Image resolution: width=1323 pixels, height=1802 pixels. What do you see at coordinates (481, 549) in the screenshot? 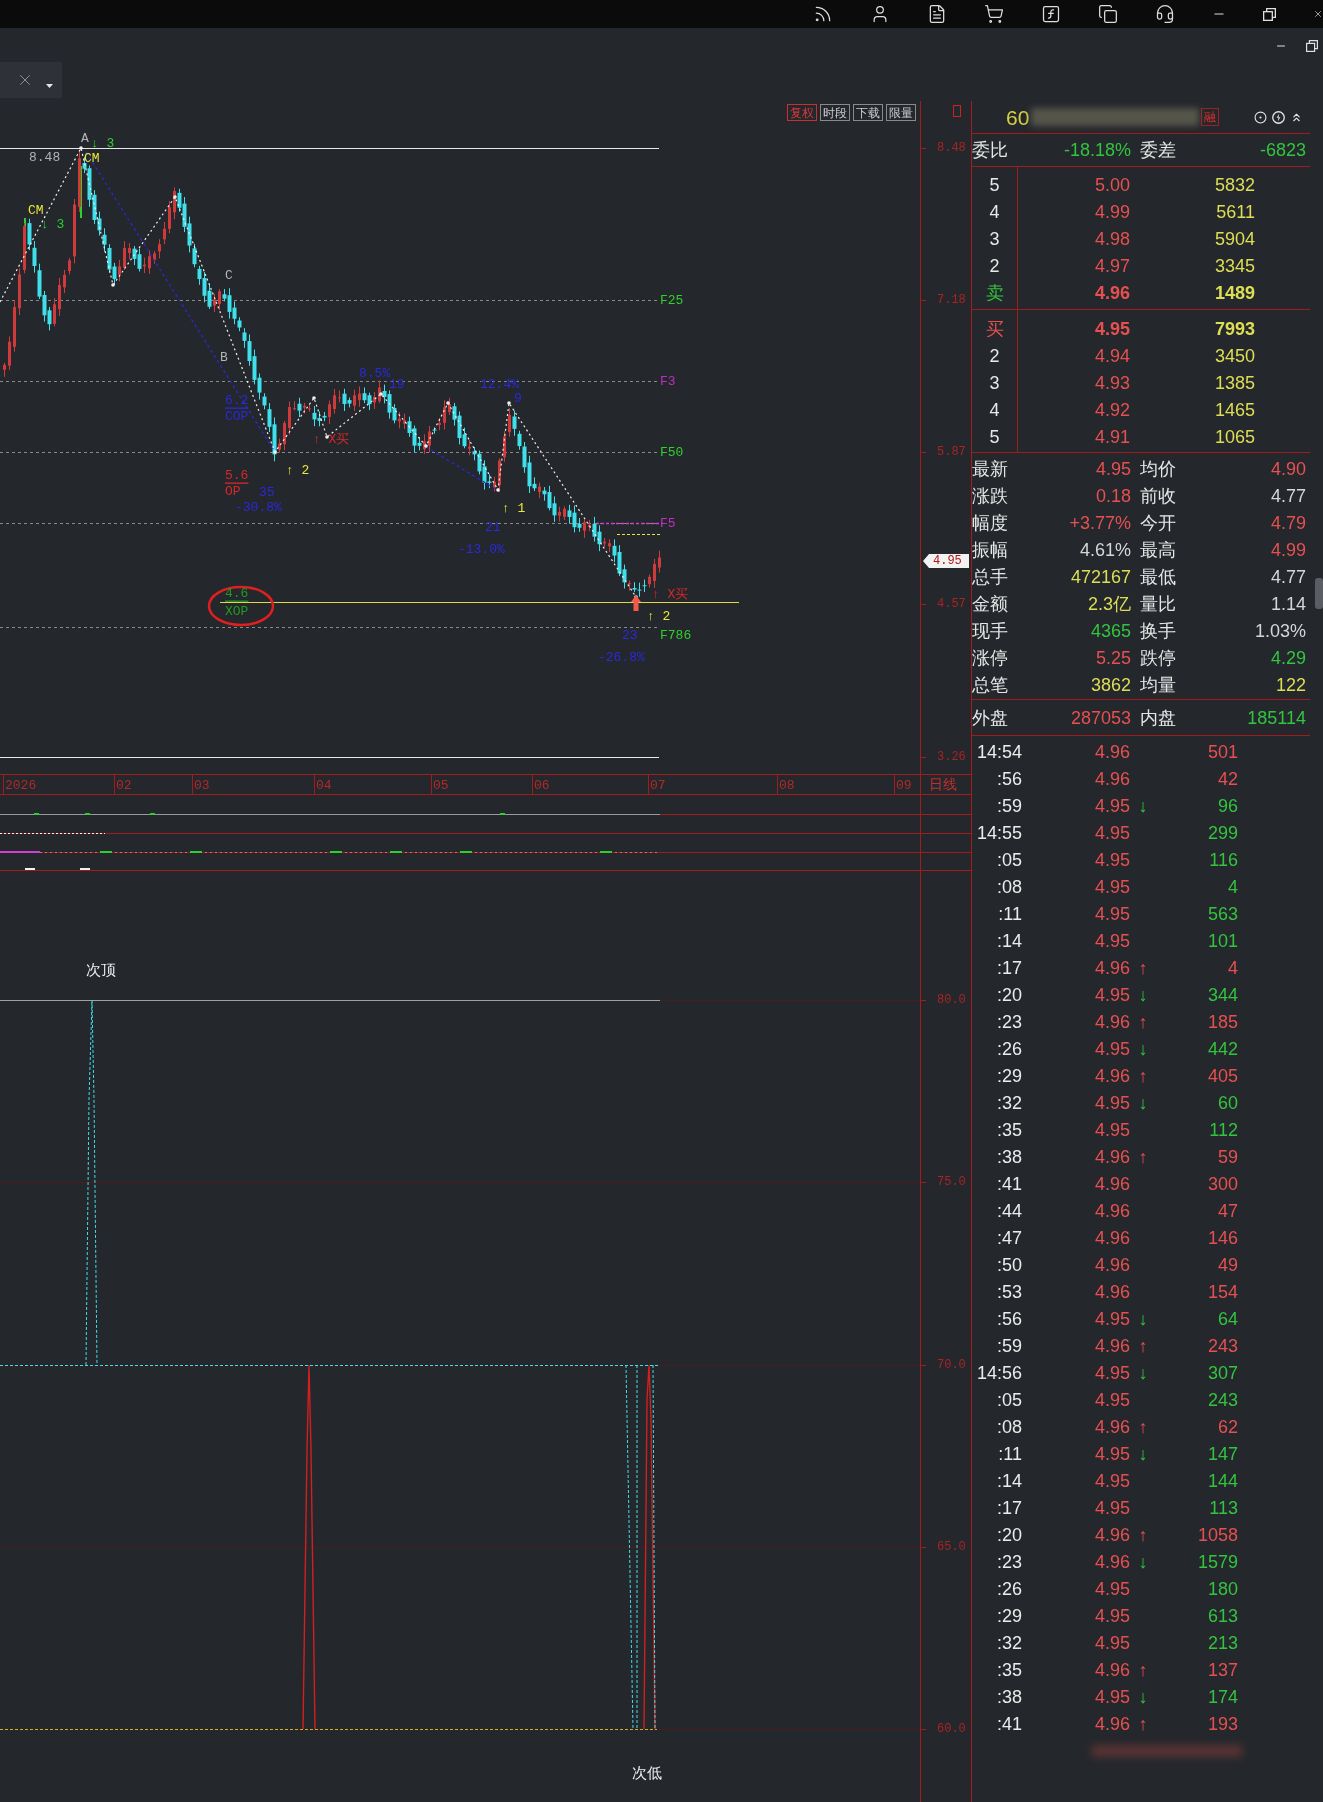
I see `chart-annotation: -13.0%` at bounding box center [481, 549].